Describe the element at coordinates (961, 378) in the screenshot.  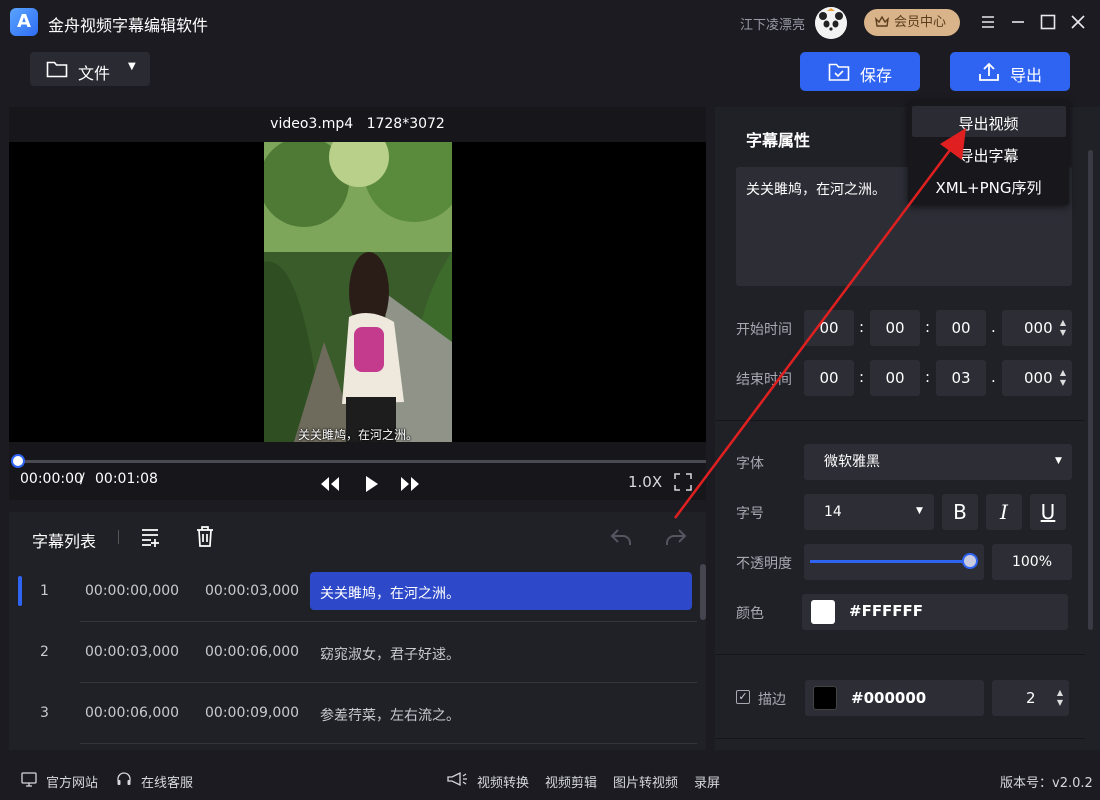
I see `end-seconds-input: 03` at that location.